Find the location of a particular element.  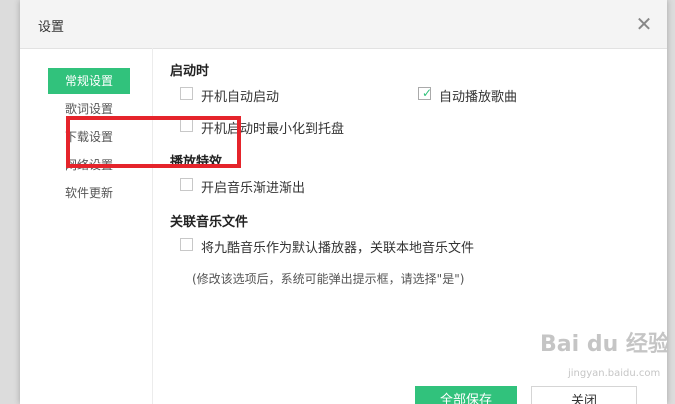

watermark-logo: Bai du 经验 is located at coordinates (603, 344).